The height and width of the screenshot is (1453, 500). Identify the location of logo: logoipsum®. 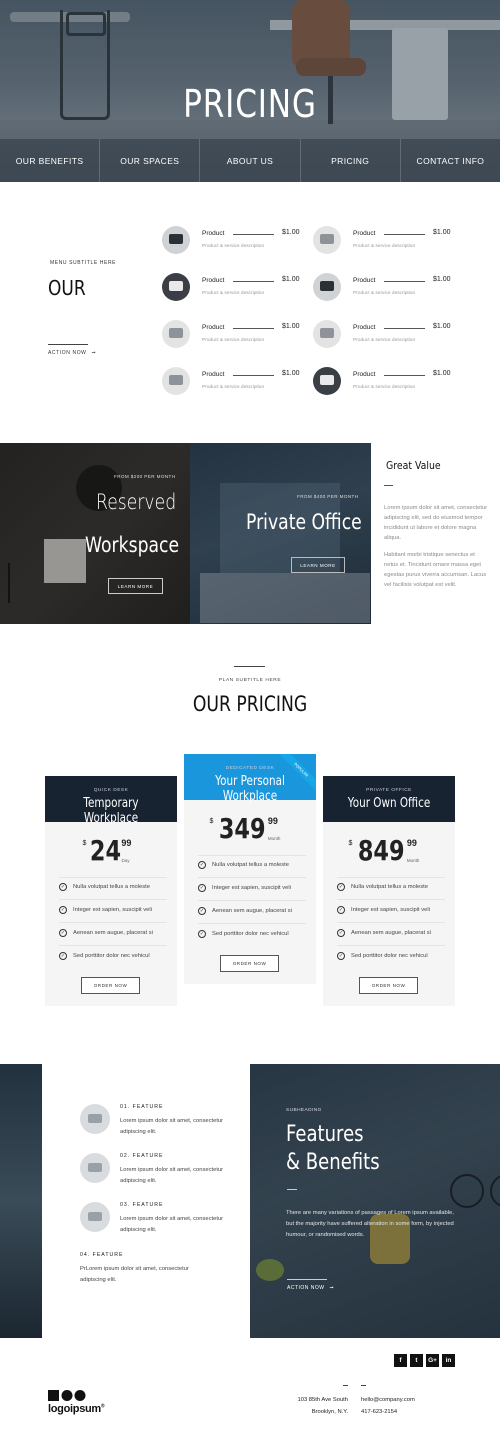
(76, 1409).